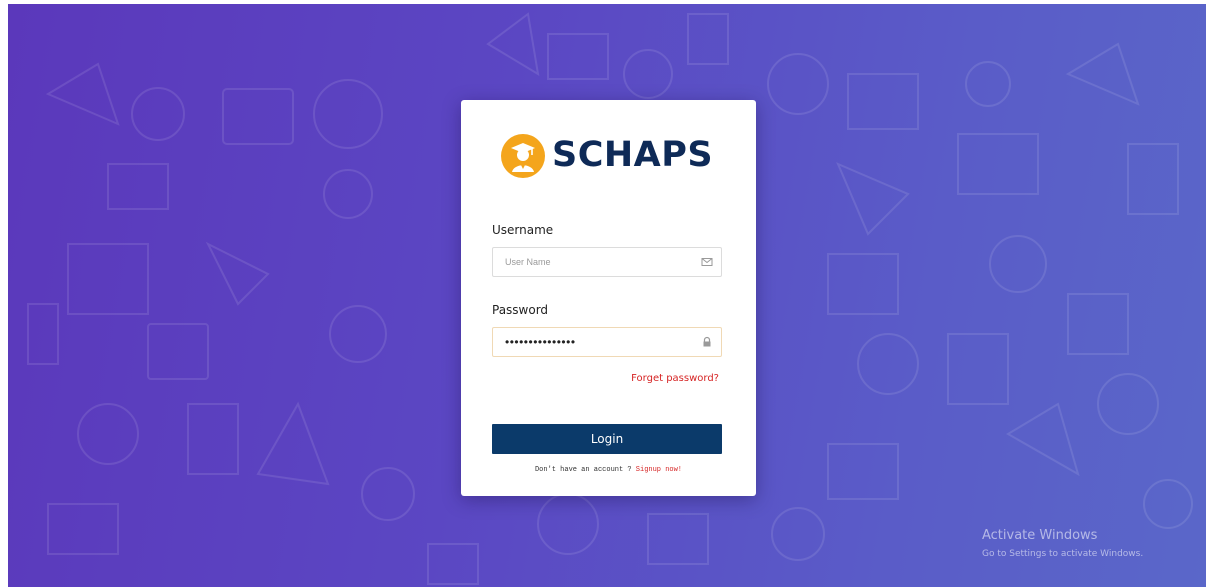 This screenshot has width=1206, height=587. I want to click on brand-name: SCHAPS, so click(633, 155).